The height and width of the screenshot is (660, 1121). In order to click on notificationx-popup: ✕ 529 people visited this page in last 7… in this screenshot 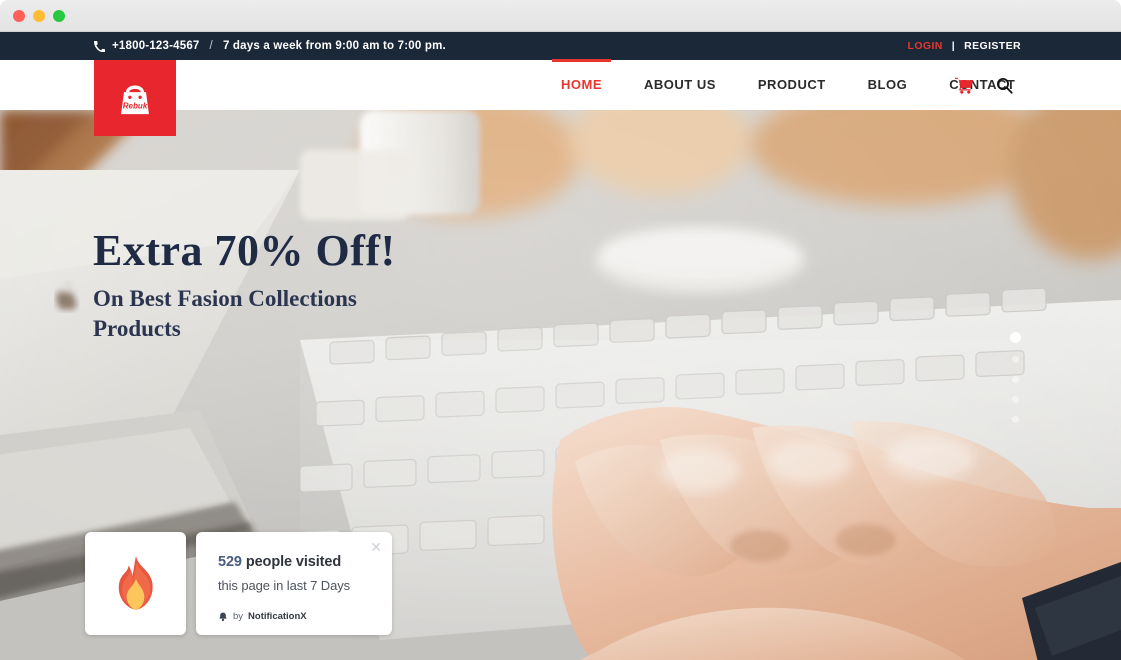, I will do `click(238, 583)`.